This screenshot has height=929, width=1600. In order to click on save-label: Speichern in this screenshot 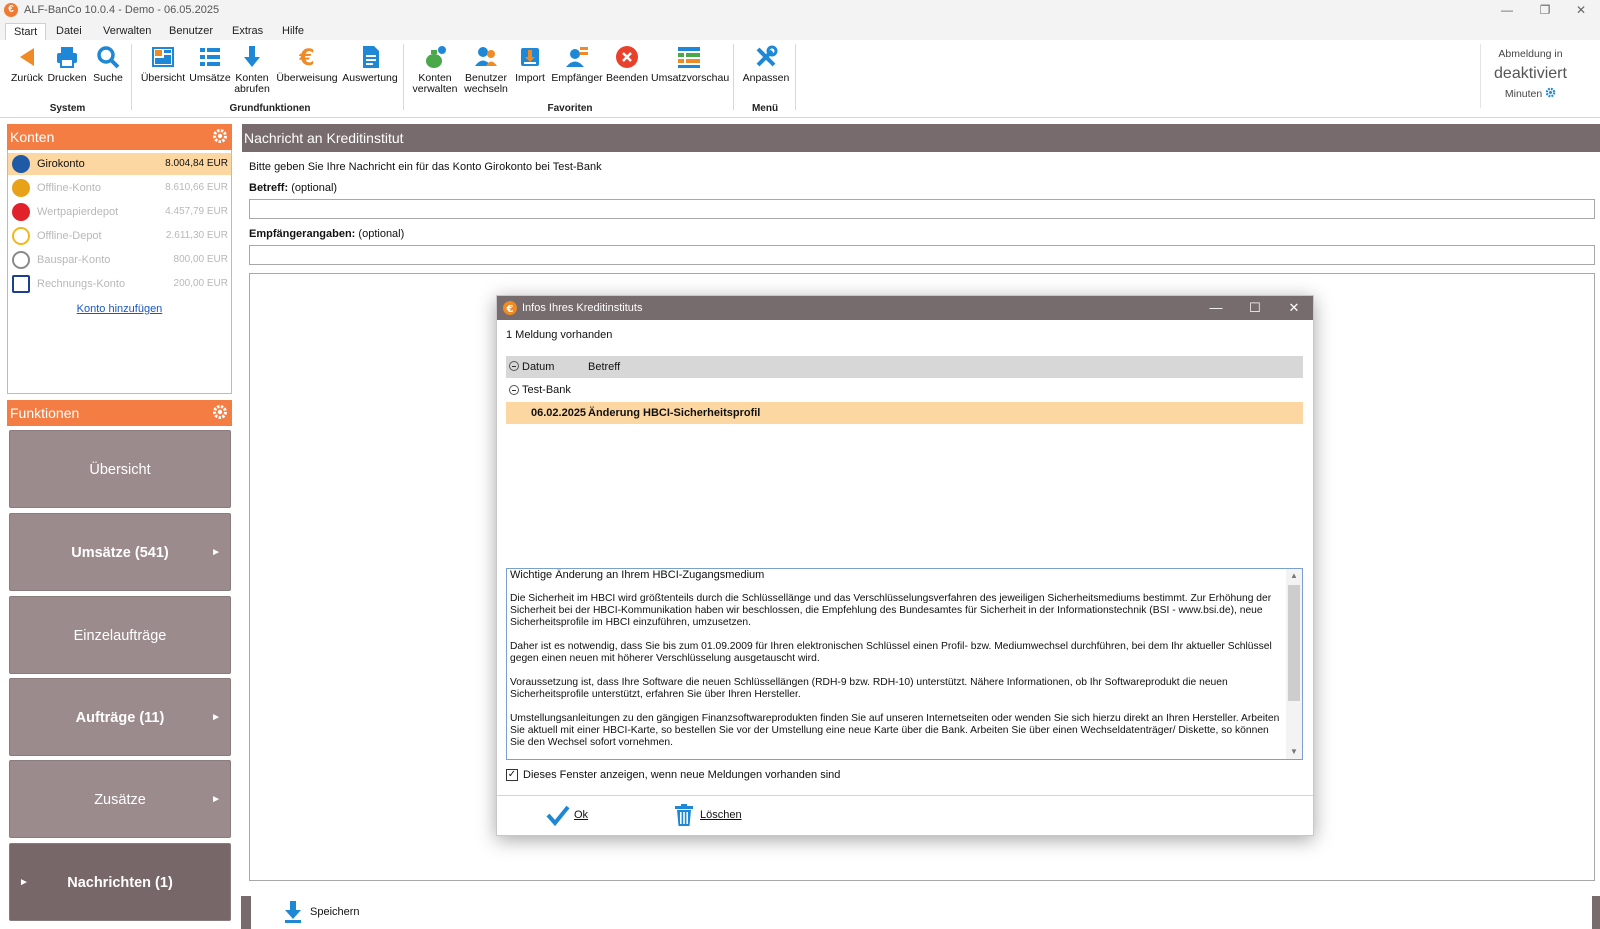, I will do `click(335, 912)`.